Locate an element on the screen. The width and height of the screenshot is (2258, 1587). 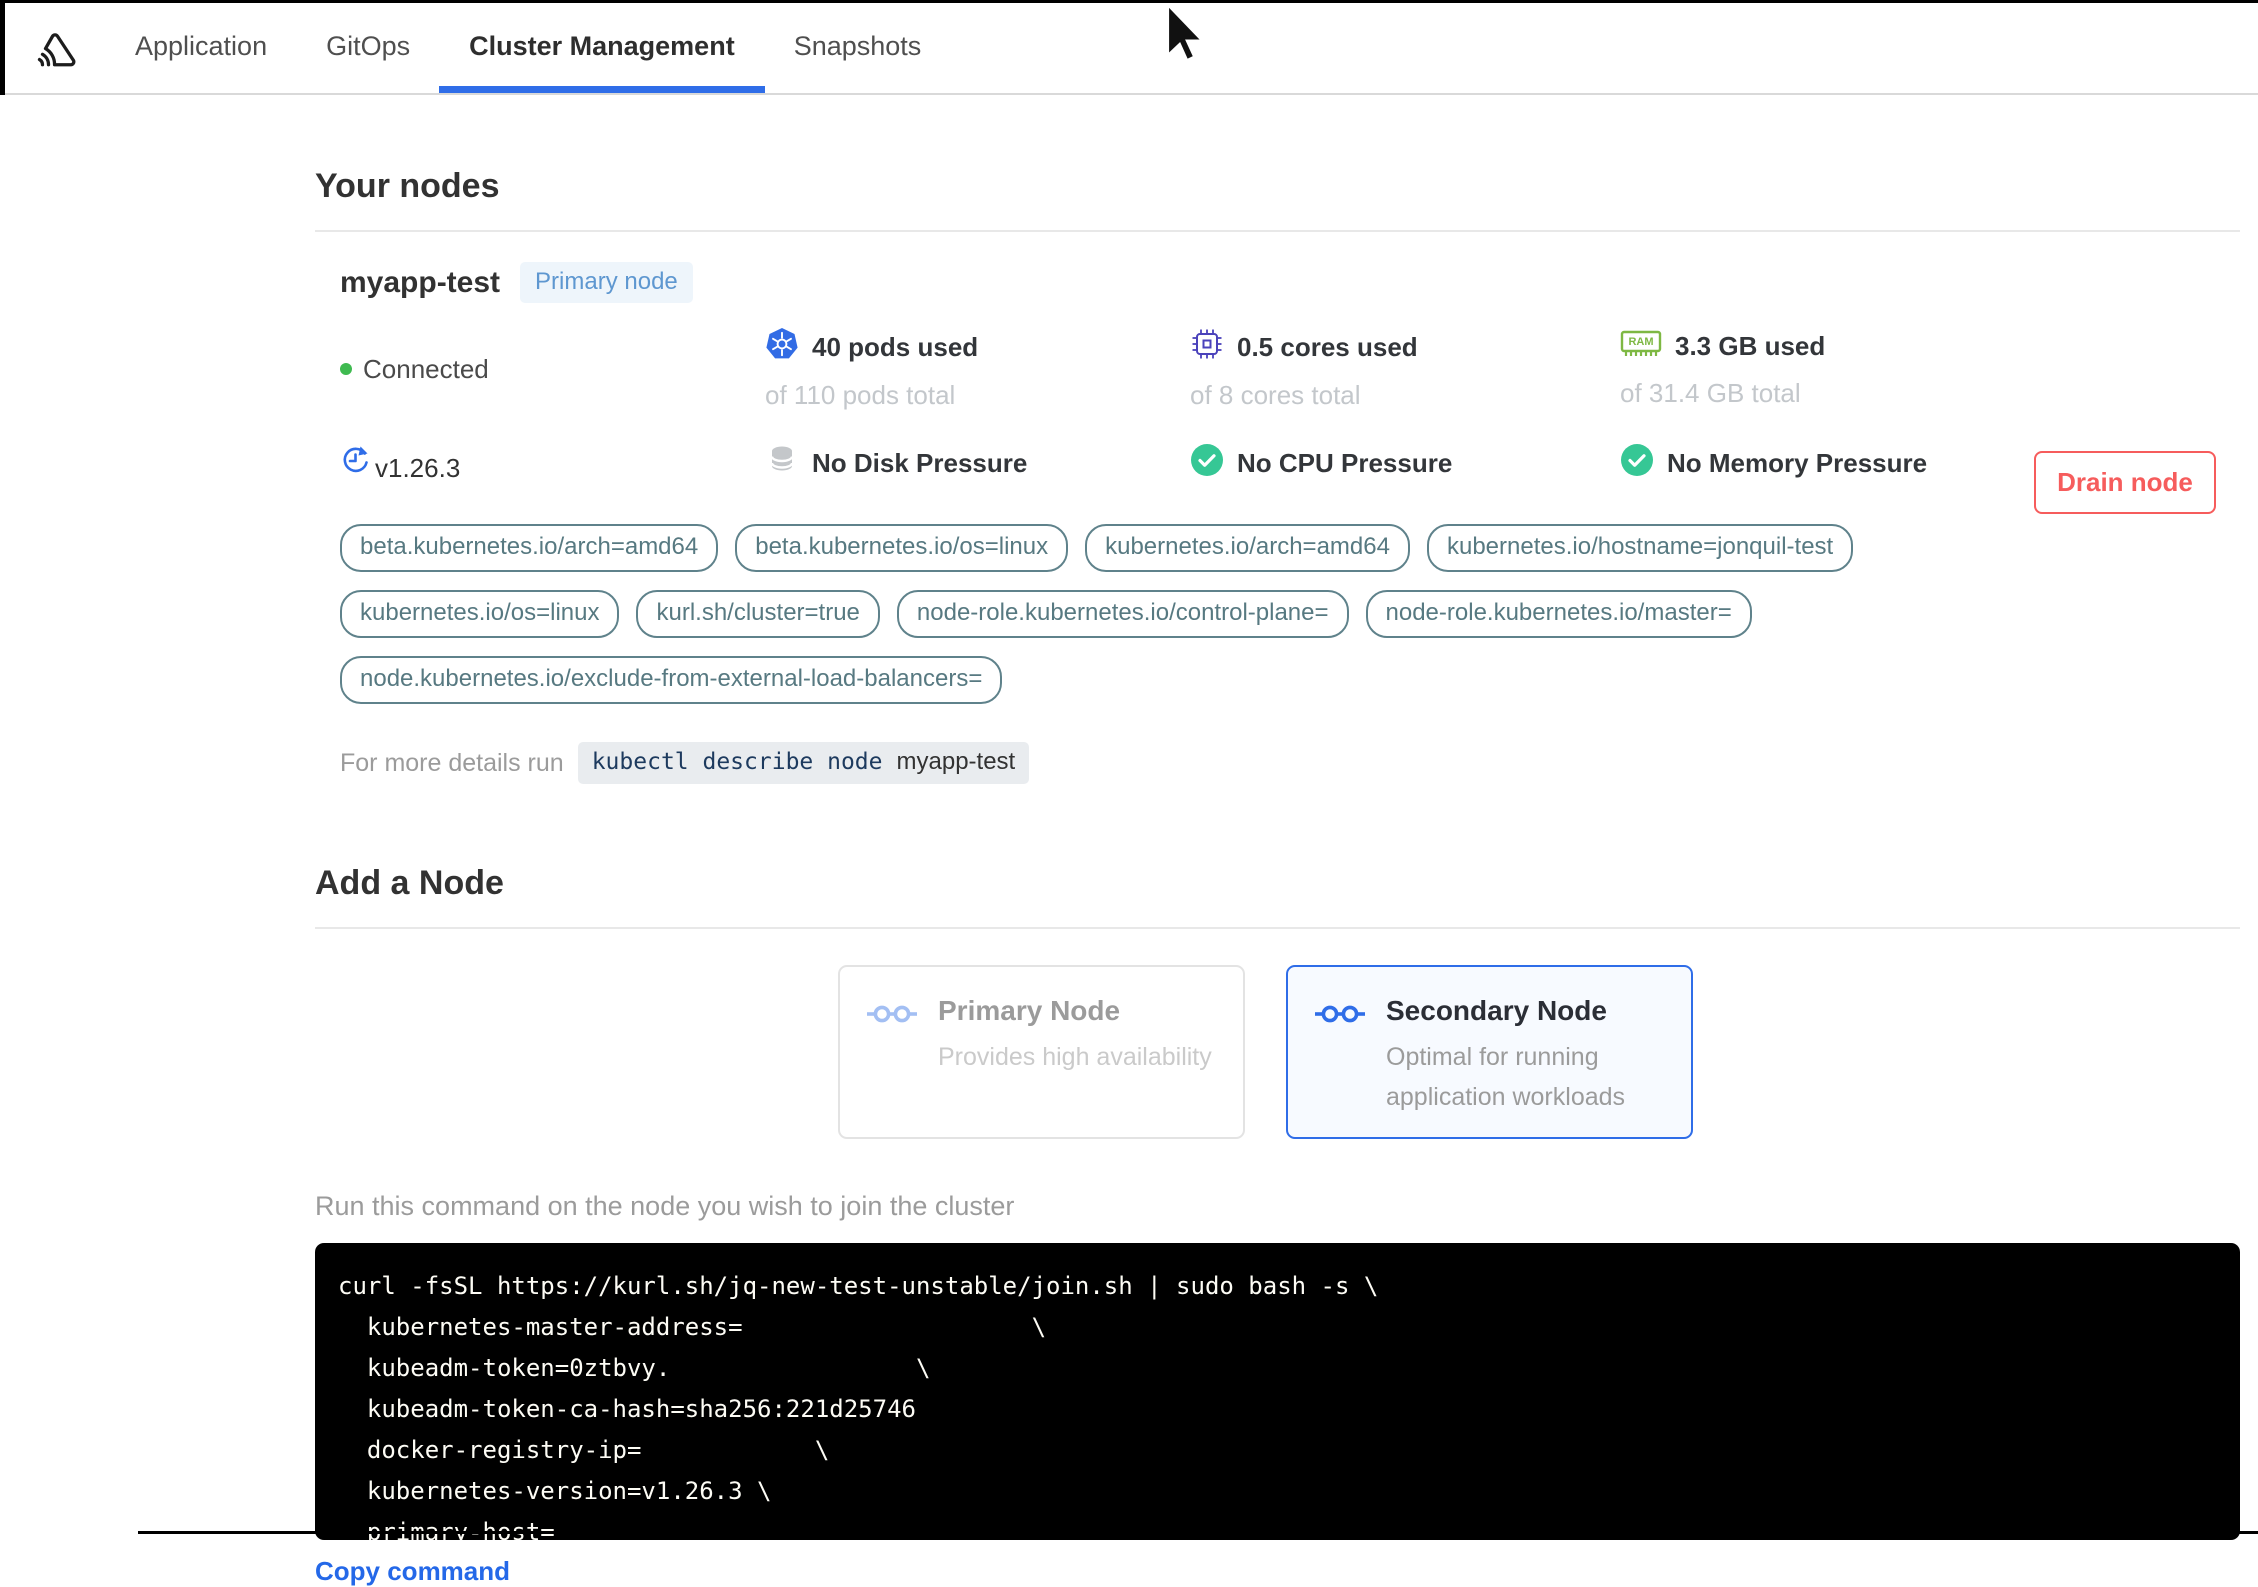
node-status-label: Connected is located at coordinates (426, 368).